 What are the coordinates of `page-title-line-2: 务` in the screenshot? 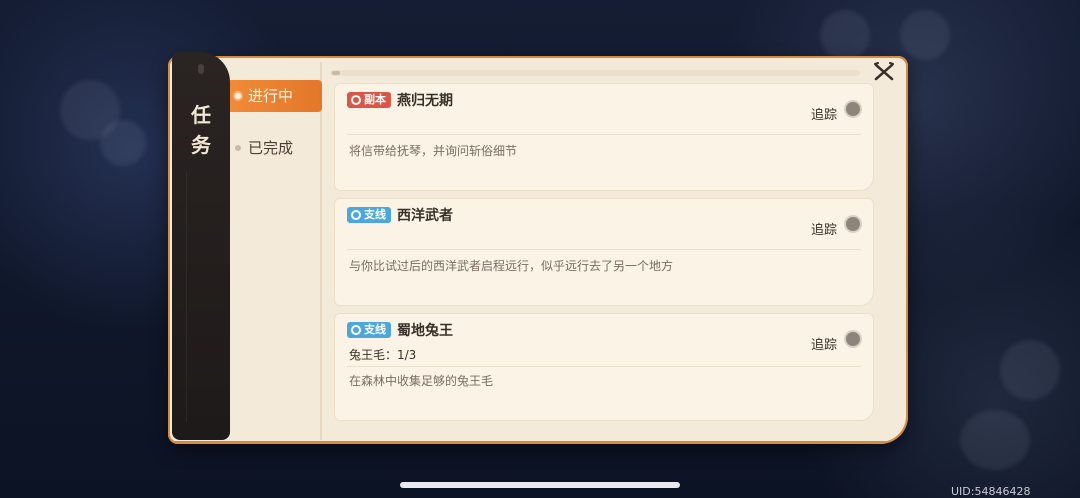 It's located at (201, 145).